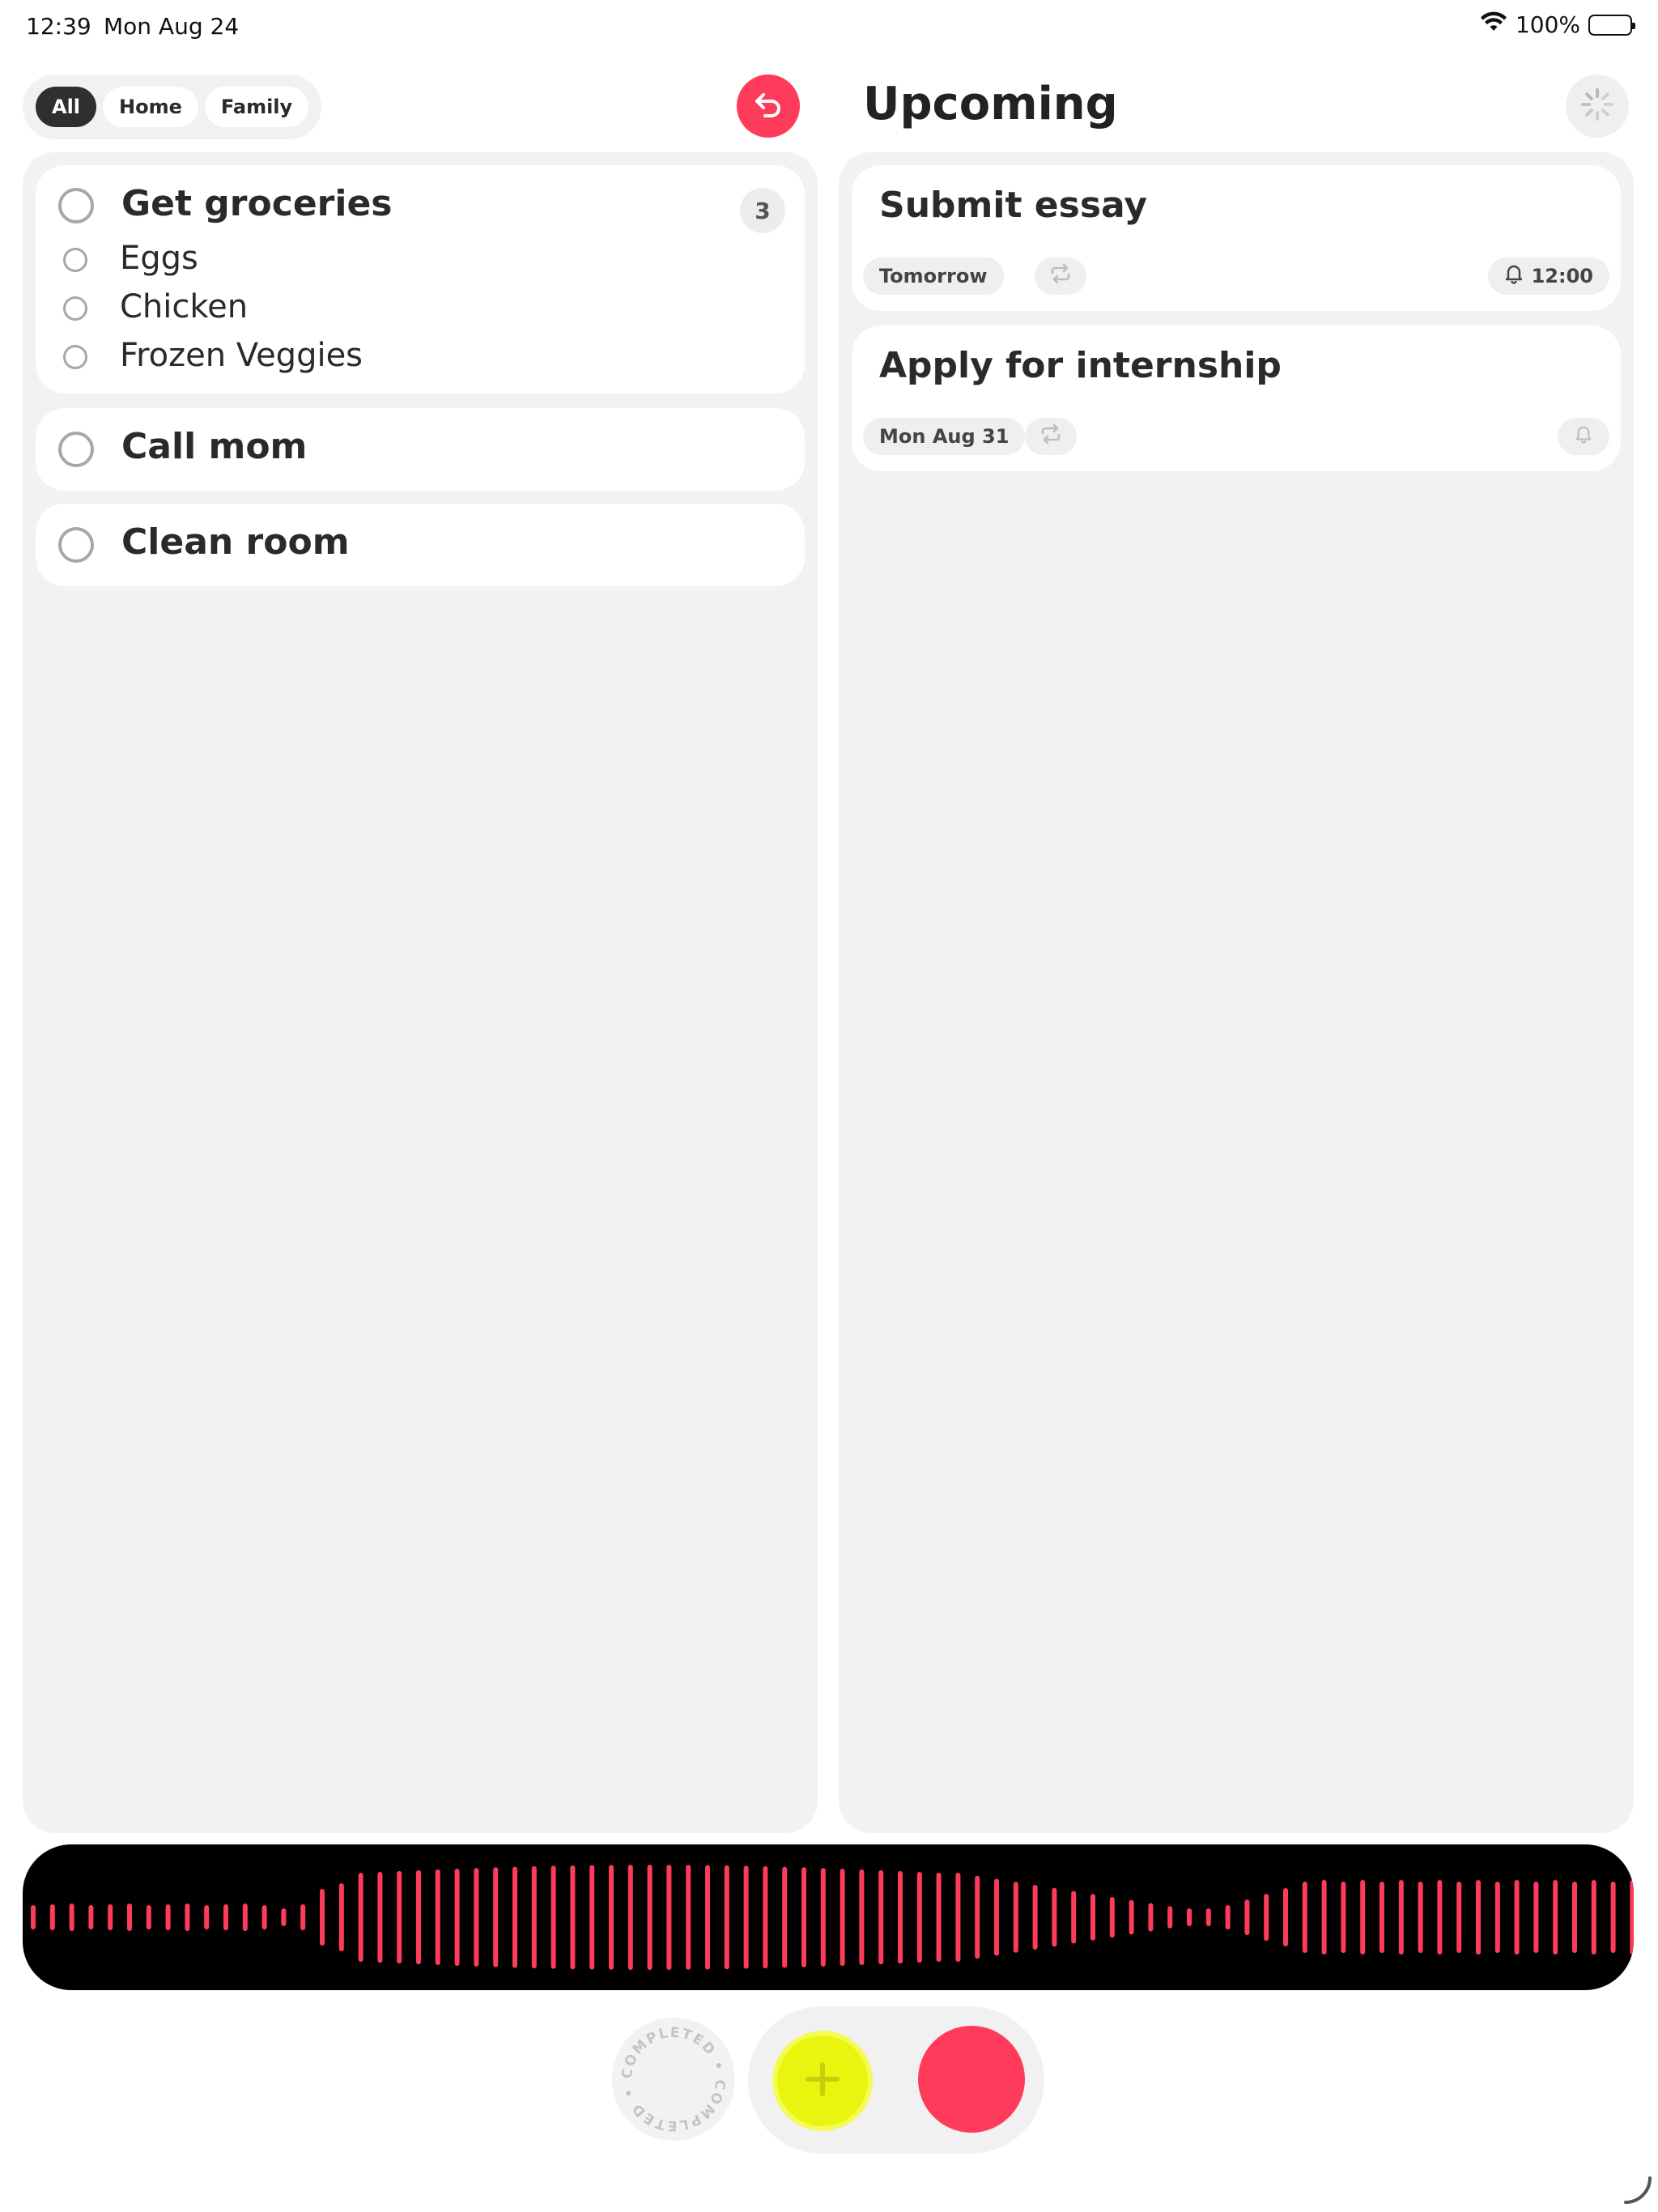 The image size is (1658, 2212). What do you see at coordinates (66, 107) in the screenshot?
I see `filter-all: All` at bounding box center [66, 107].